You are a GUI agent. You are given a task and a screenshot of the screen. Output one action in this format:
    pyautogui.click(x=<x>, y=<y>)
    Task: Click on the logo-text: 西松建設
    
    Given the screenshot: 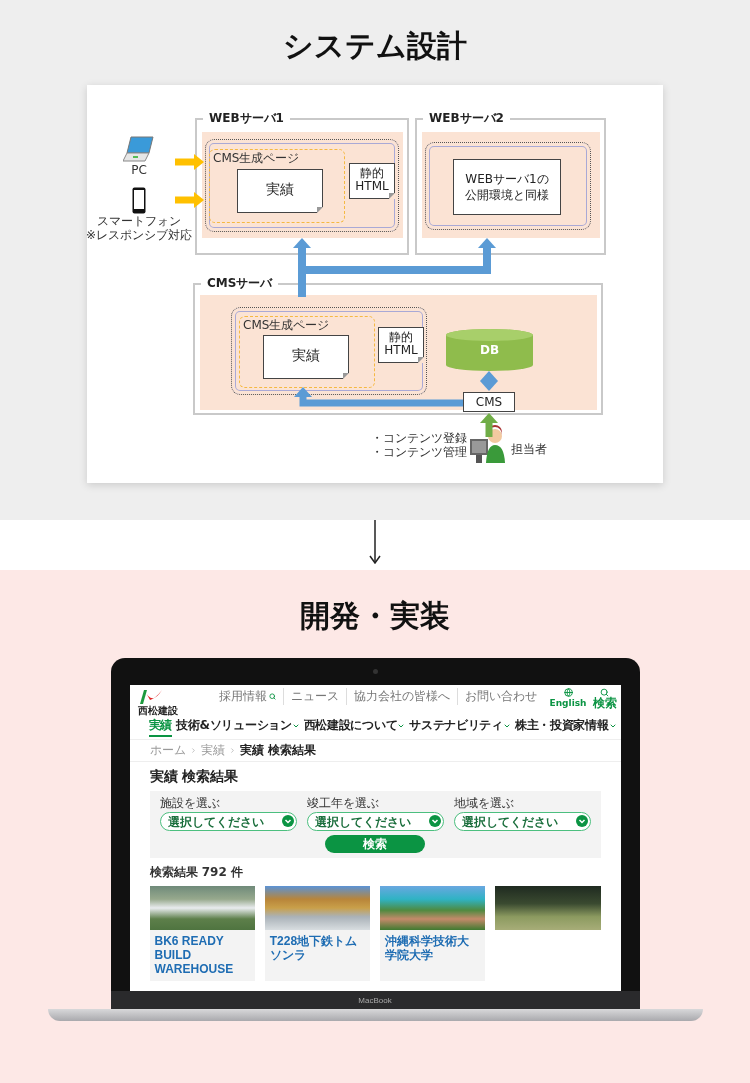 What is the action you would take?
    pyautogui.click(x=157, y=710)
    